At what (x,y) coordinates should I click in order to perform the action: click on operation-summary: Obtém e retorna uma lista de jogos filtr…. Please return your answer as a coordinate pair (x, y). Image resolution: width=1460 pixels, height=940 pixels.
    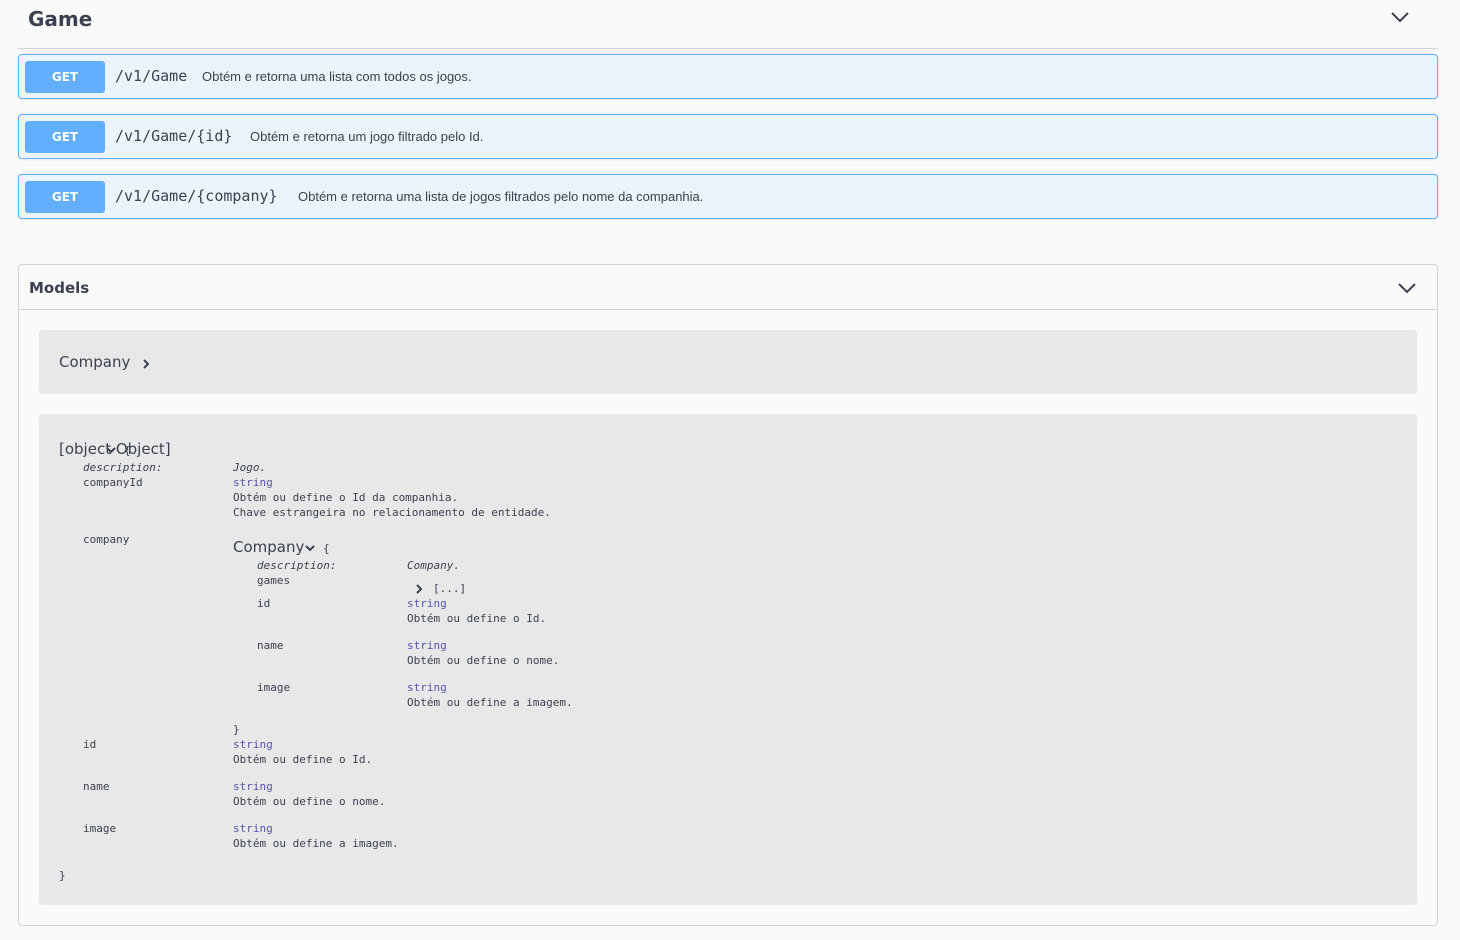
    Looking at the image, I should click on (501, 196).